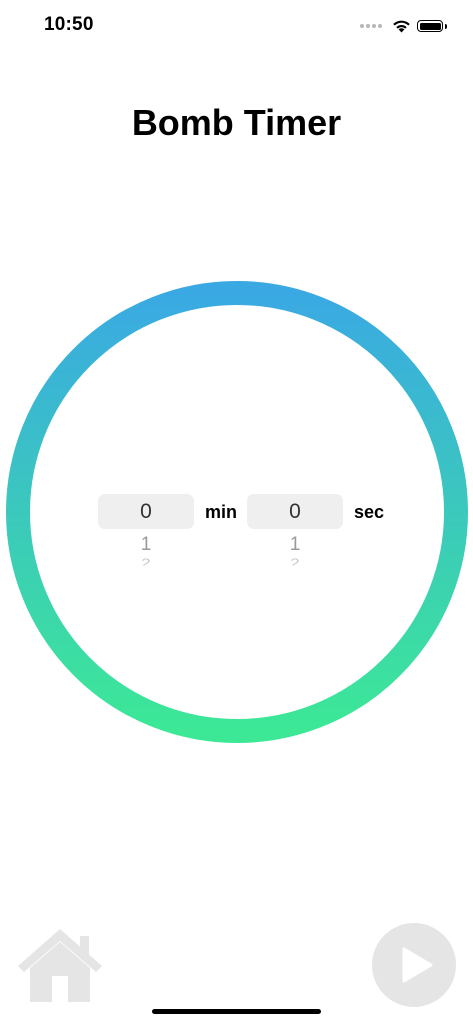 This screenshot has height=1024, width=473. I want to click on status-icons, so click(403, 26).